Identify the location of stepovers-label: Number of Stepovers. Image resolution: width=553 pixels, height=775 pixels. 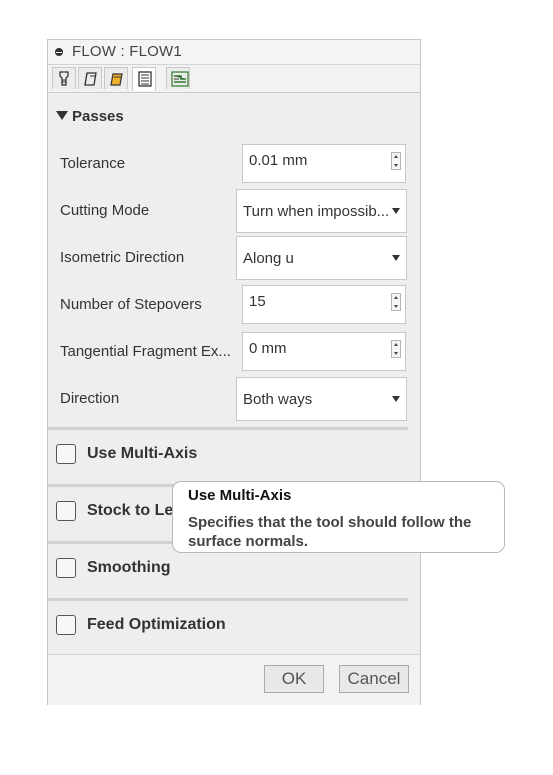
(131, 304).